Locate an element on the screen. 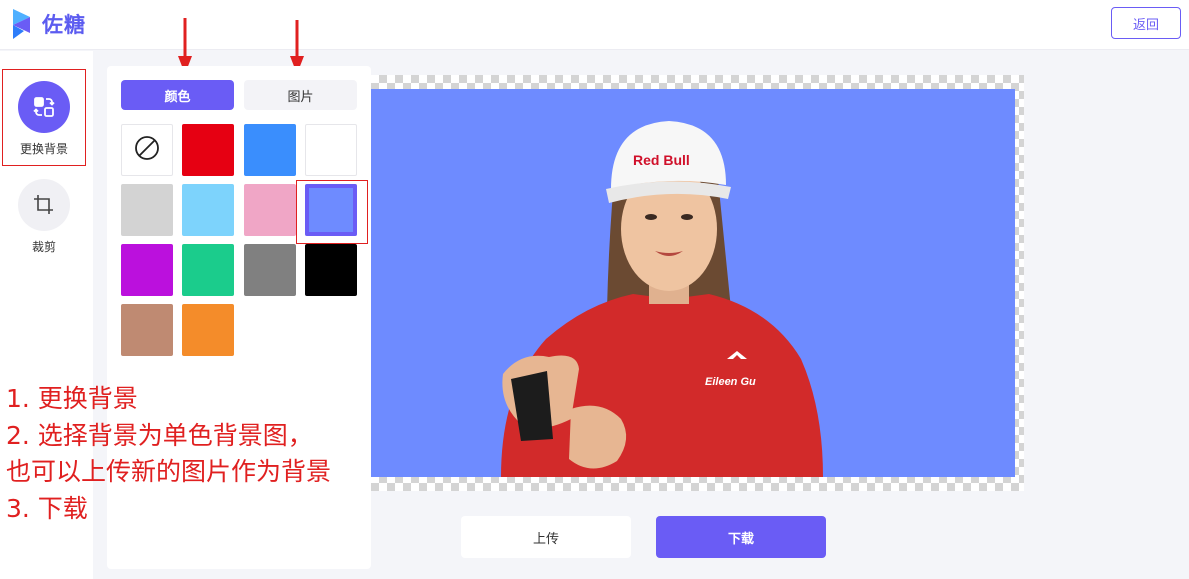 This screenshot has width=1189, height=579. tab-image: 图片 is located at coordinates (300, 95).